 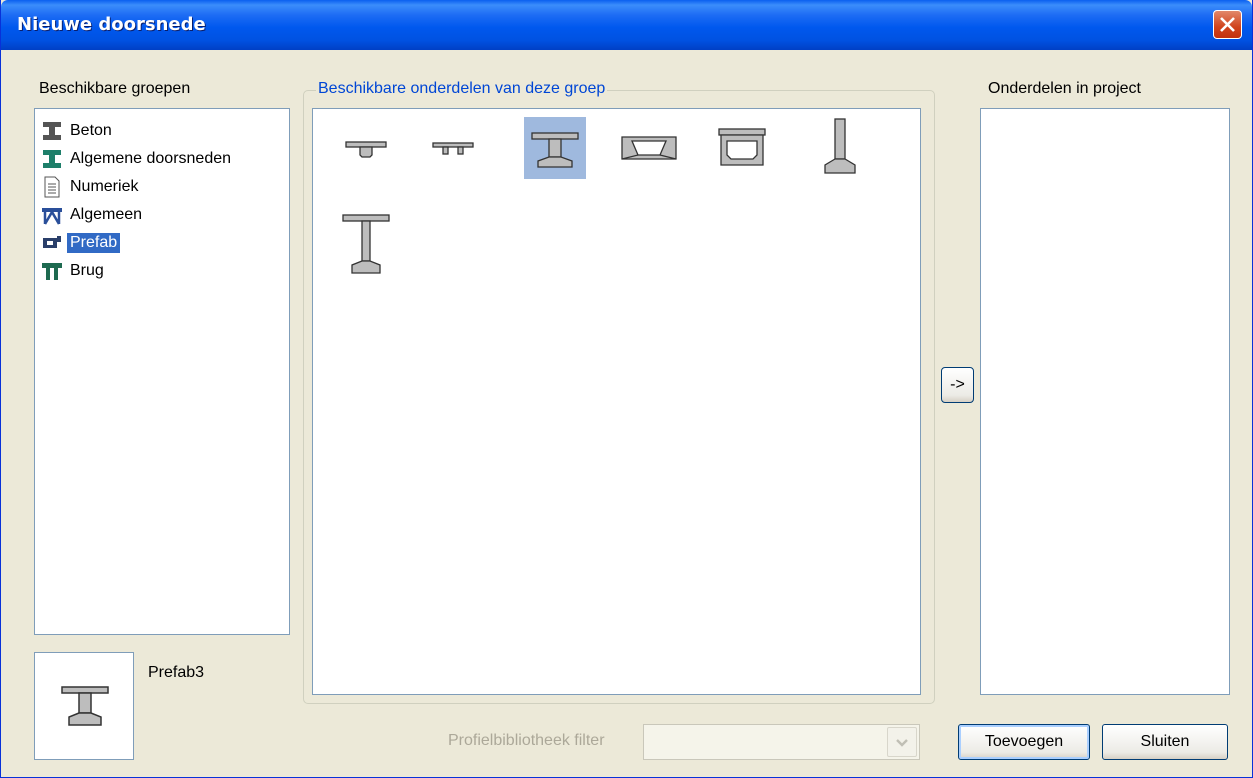 What do you see at coordinates (52, 131) in the screenshot?
I see `beam-i-icon` at bounding box center [52, 131].